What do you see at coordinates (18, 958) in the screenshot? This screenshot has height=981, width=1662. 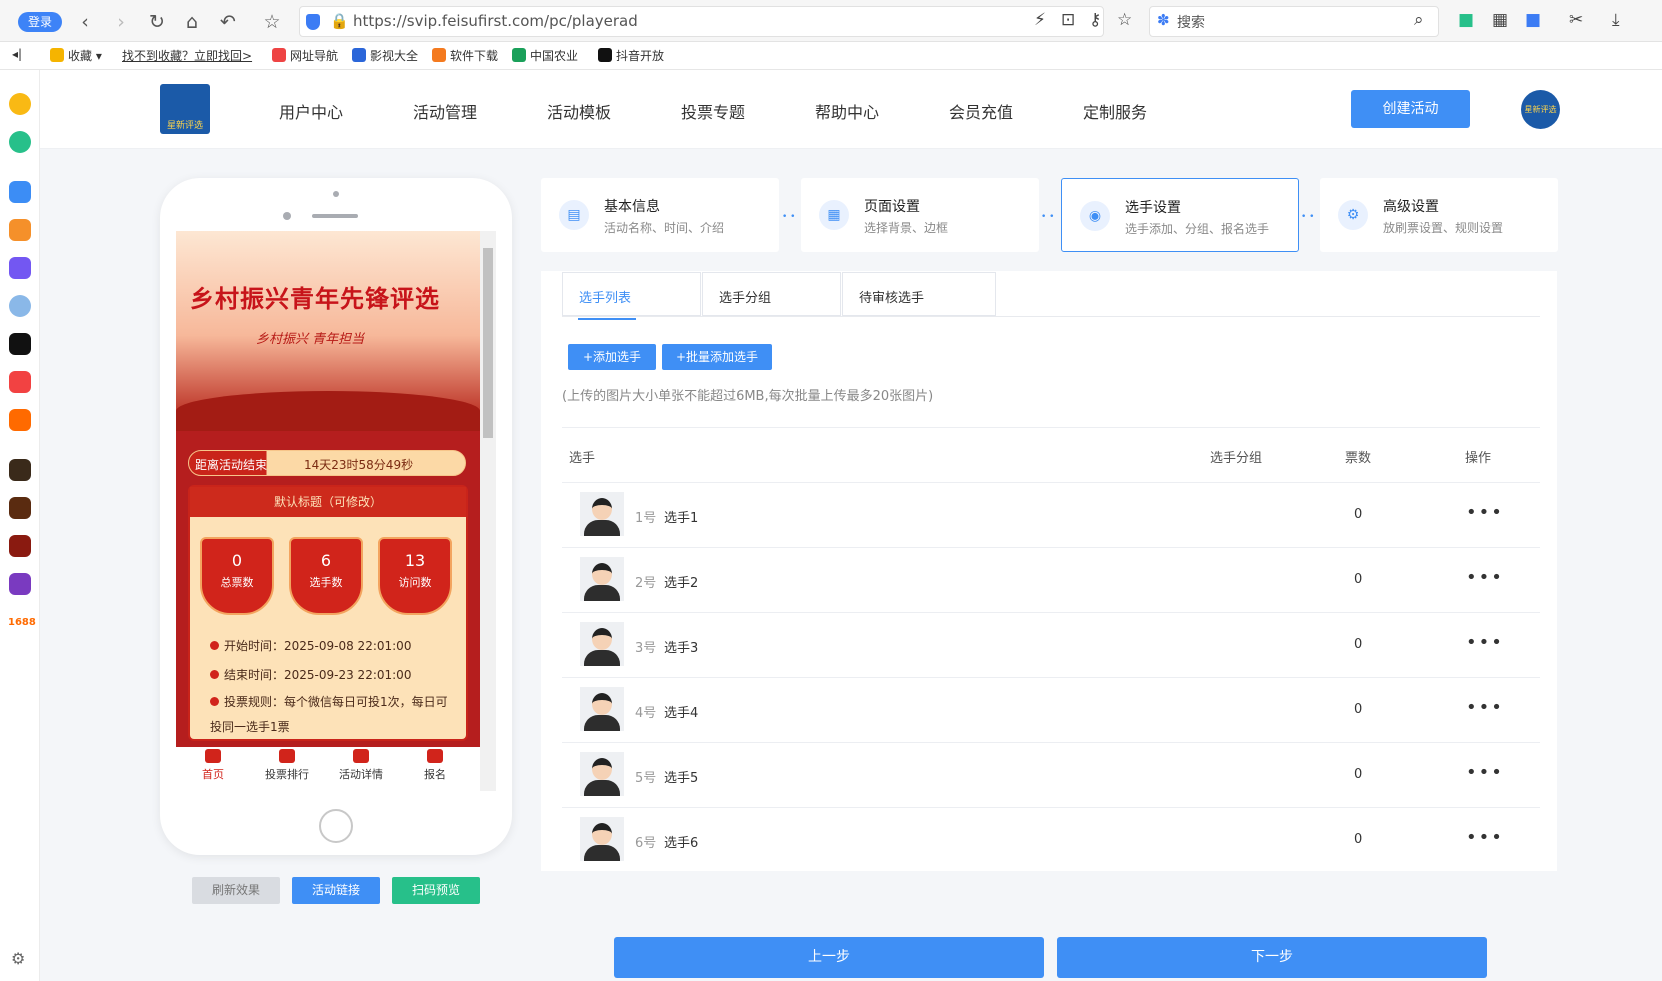 I see `settings-gear-icon: ⚙` at bounding box center [18, 958].